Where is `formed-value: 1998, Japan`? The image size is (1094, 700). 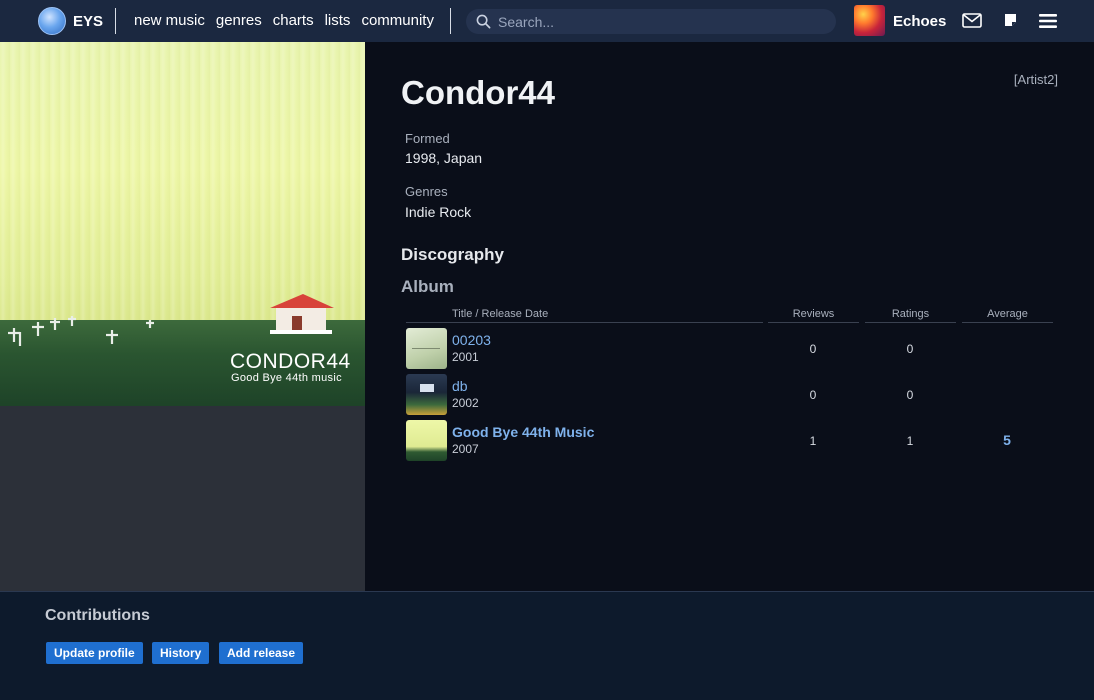
formed-value: 1998, Japan is located at coordinates (444, 158).